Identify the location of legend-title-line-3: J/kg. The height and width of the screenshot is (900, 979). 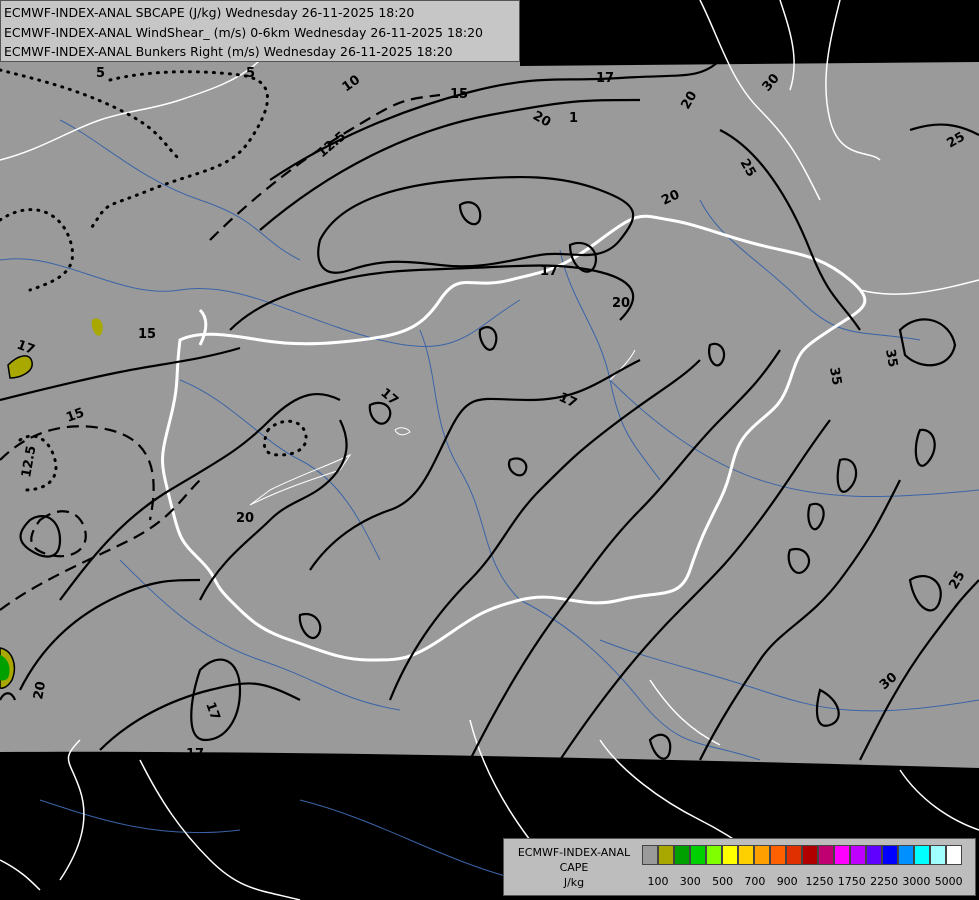
(574, 882).